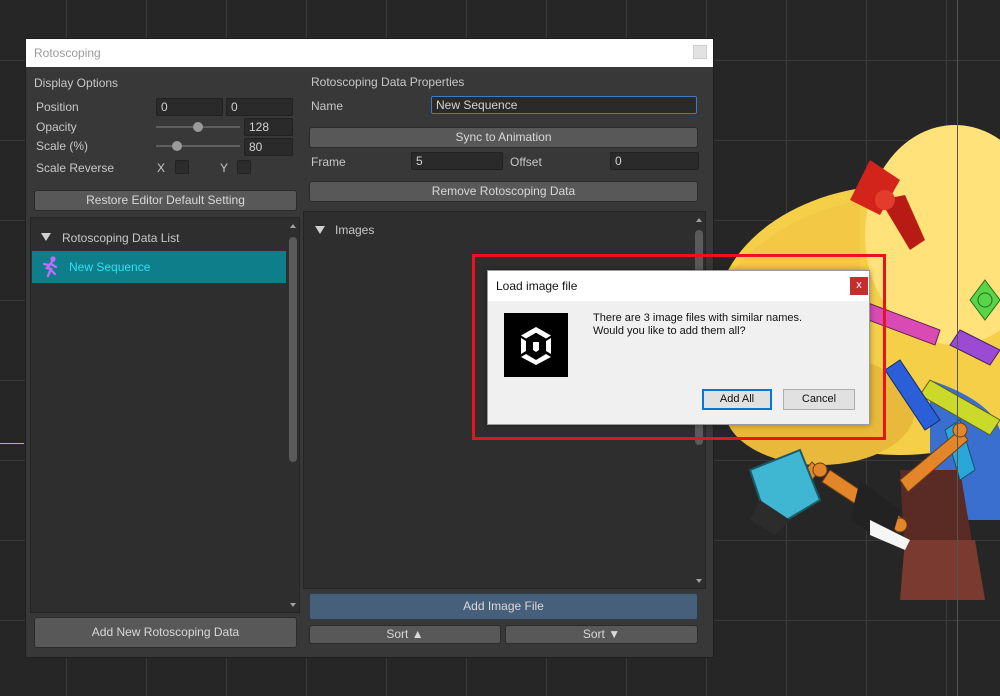 This screenshot has width=1000, height=696. What do you see at coordinates (57, 107) in the screenshot?
I see `position-label: Position` at bounding box center [57, 107].